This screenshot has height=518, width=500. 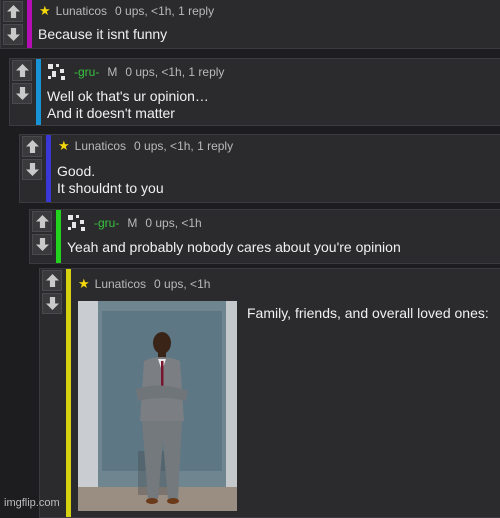 I want to click on image-caption: Family, friends, and overall loved ones:, so click(x=368, y=313).